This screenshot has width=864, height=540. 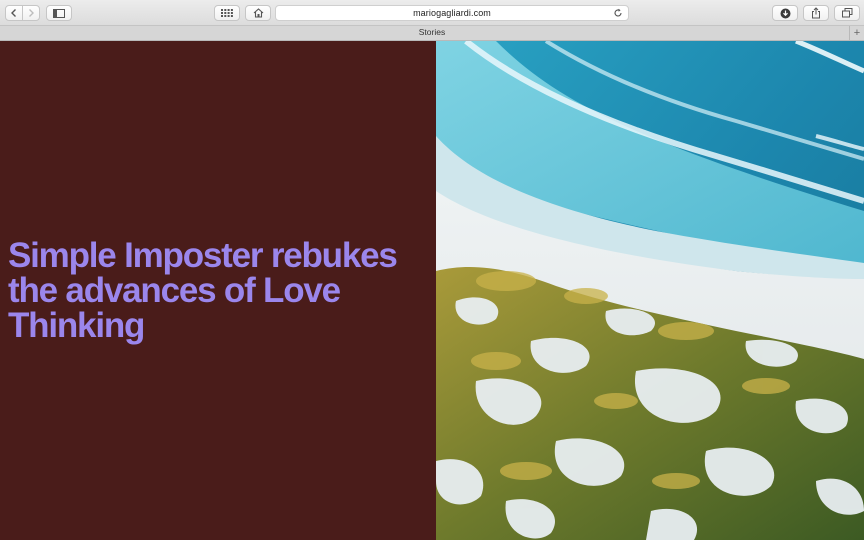 I want to click on tab-bar: Stories +, so click(x=432, y=33).